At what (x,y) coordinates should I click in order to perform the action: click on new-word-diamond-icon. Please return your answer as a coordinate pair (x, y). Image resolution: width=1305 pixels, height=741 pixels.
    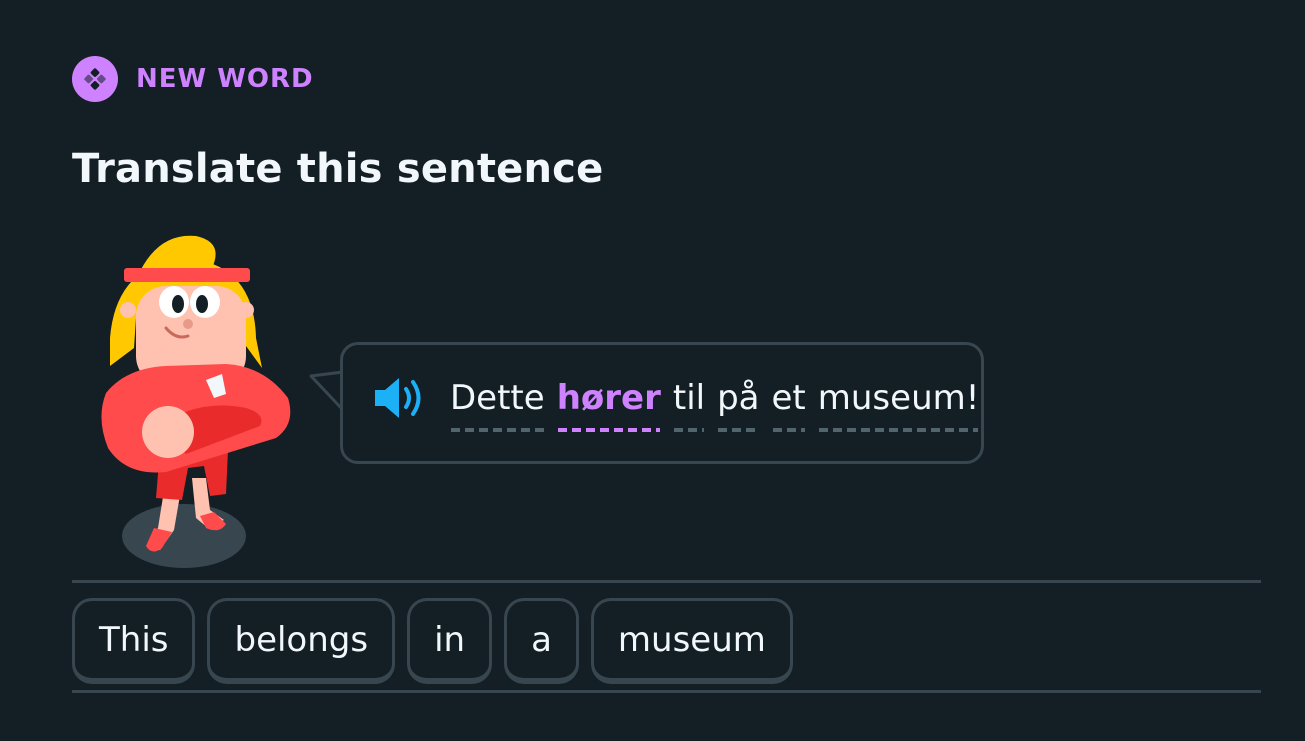
    Looking at the image, I should click on (95, 79).